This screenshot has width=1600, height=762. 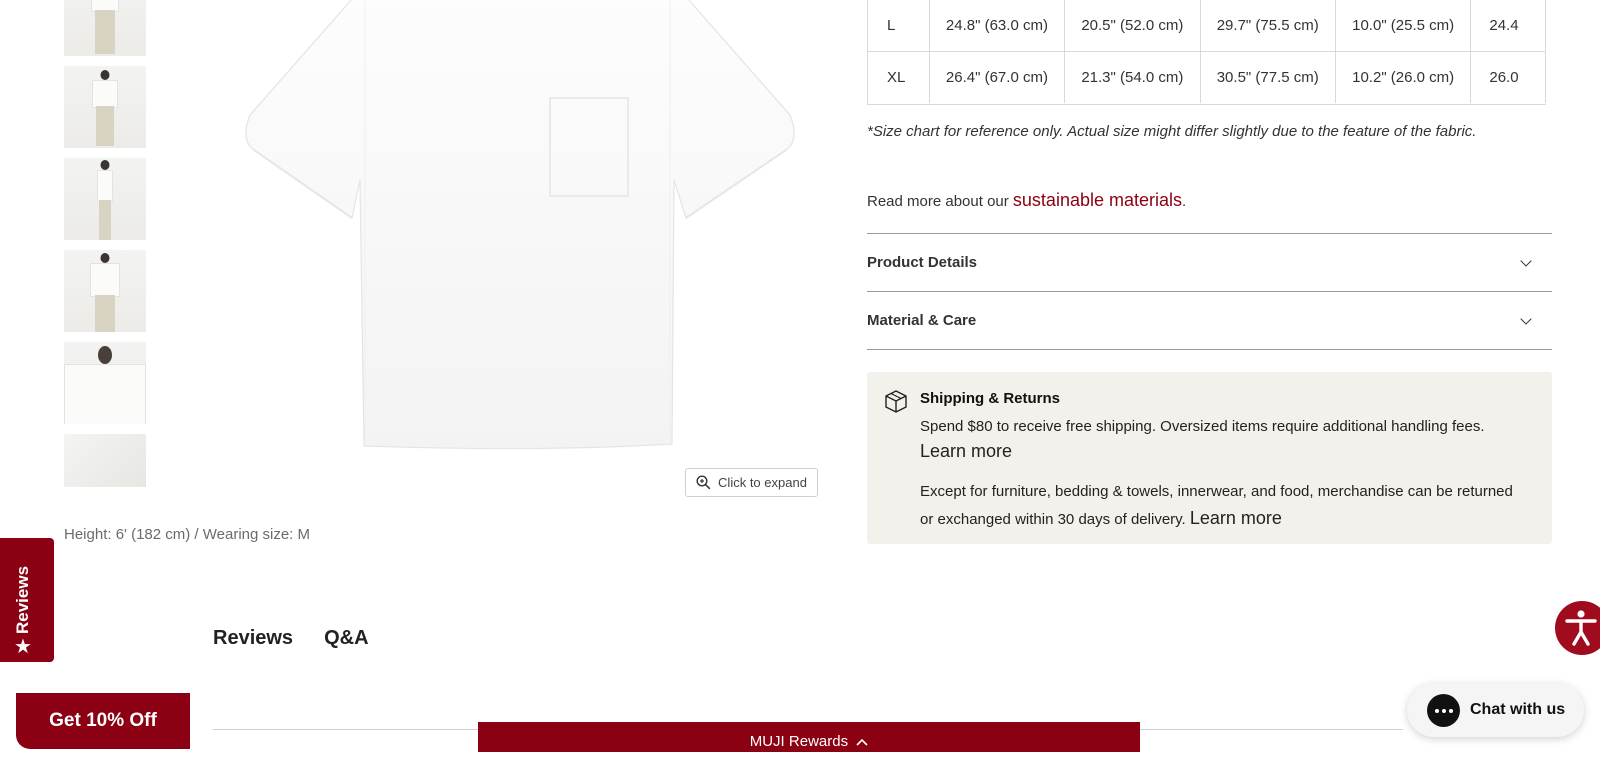 I want to click on chat-icon, so click(x=1443, y=710).